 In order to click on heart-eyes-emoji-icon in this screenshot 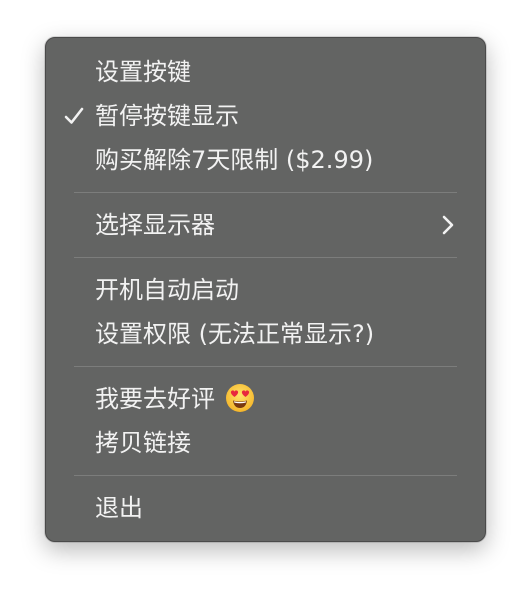, I will do `click(240, 398)`.